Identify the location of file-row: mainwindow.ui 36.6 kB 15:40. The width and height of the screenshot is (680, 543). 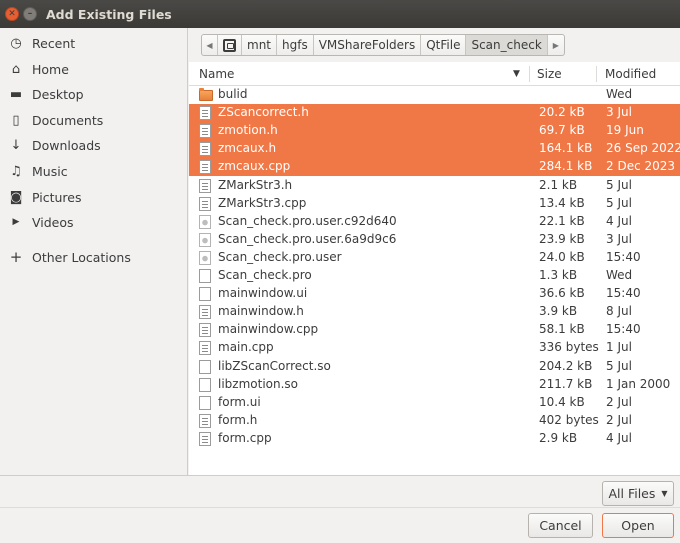
(434, 294).